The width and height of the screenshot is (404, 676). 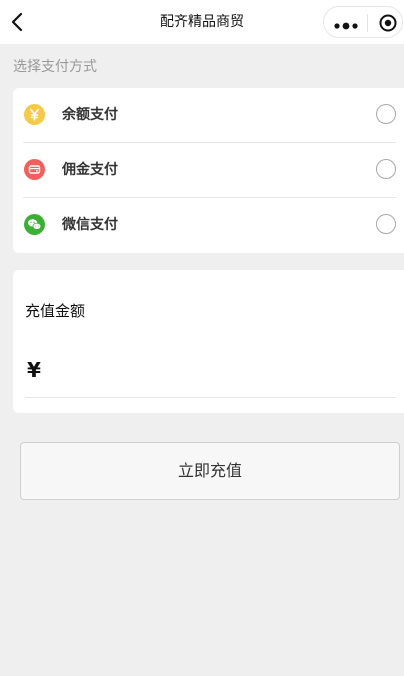 I want to click on recharge-amount-title: 充值金额, so click(x=55, y=311).